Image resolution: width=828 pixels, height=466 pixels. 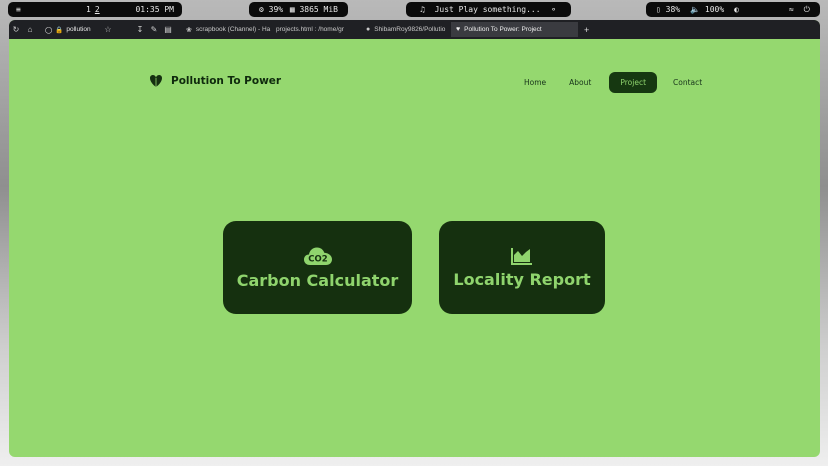 I want to click on tab-scrapbook: ❀ scrapbook (Channel) - Ha, so click(x=226, y=29).